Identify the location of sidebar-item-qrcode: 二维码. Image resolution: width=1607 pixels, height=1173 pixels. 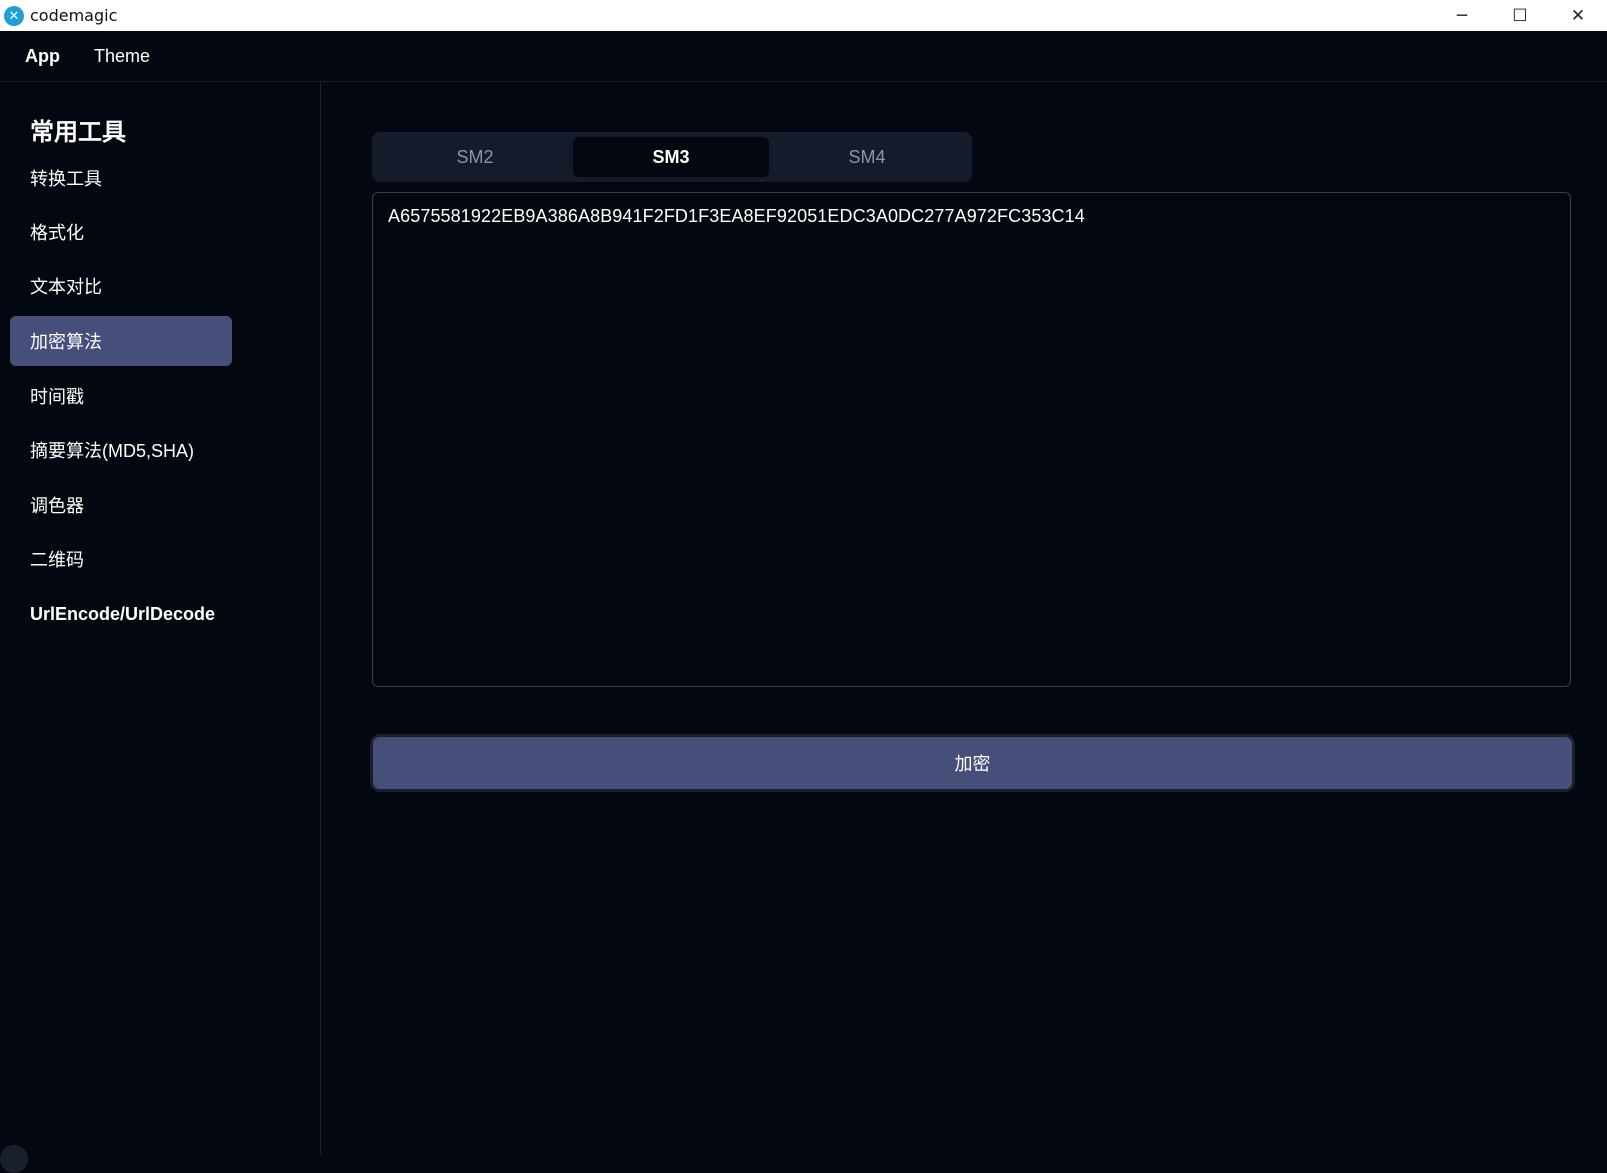
(121, 559).